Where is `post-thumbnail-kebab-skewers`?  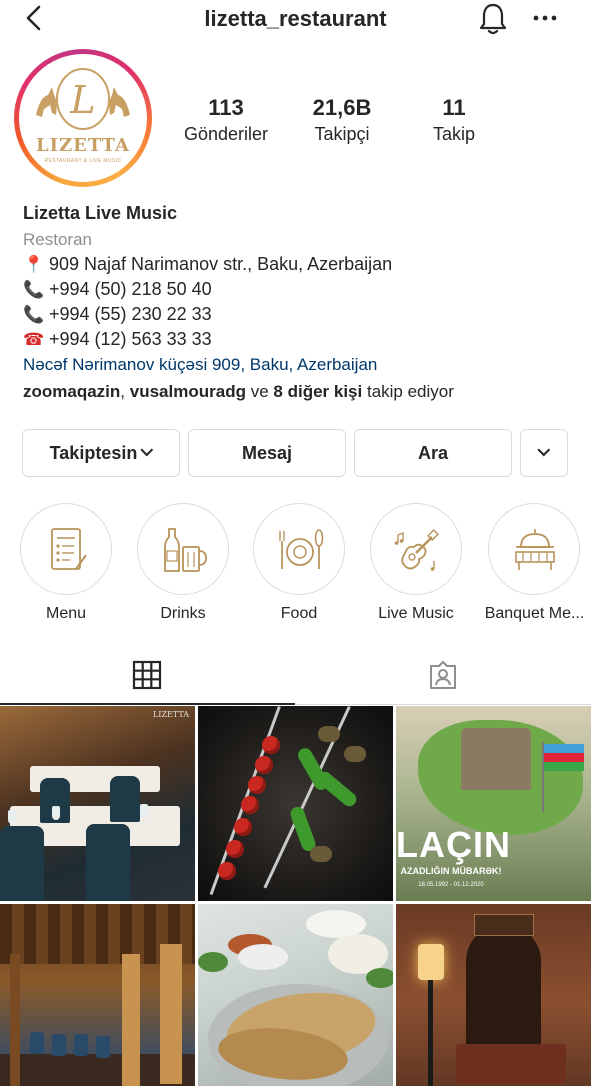 post-thumbnail-kebab-skewers is located at coordinates (295, 803).